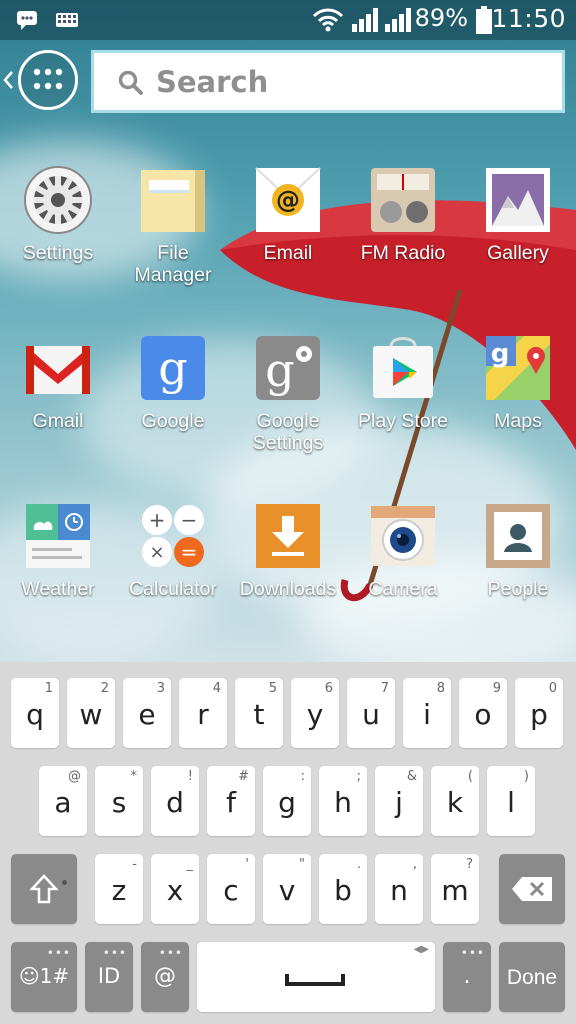  I want to click on app-people: People, so click(517, 567).